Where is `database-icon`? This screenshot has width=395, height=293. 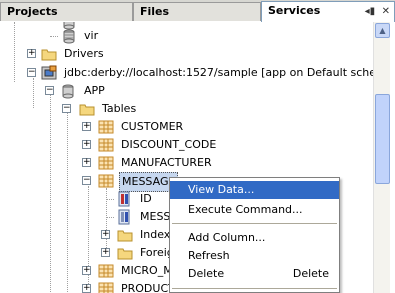 database-icon is located at coordinates (69, 36).